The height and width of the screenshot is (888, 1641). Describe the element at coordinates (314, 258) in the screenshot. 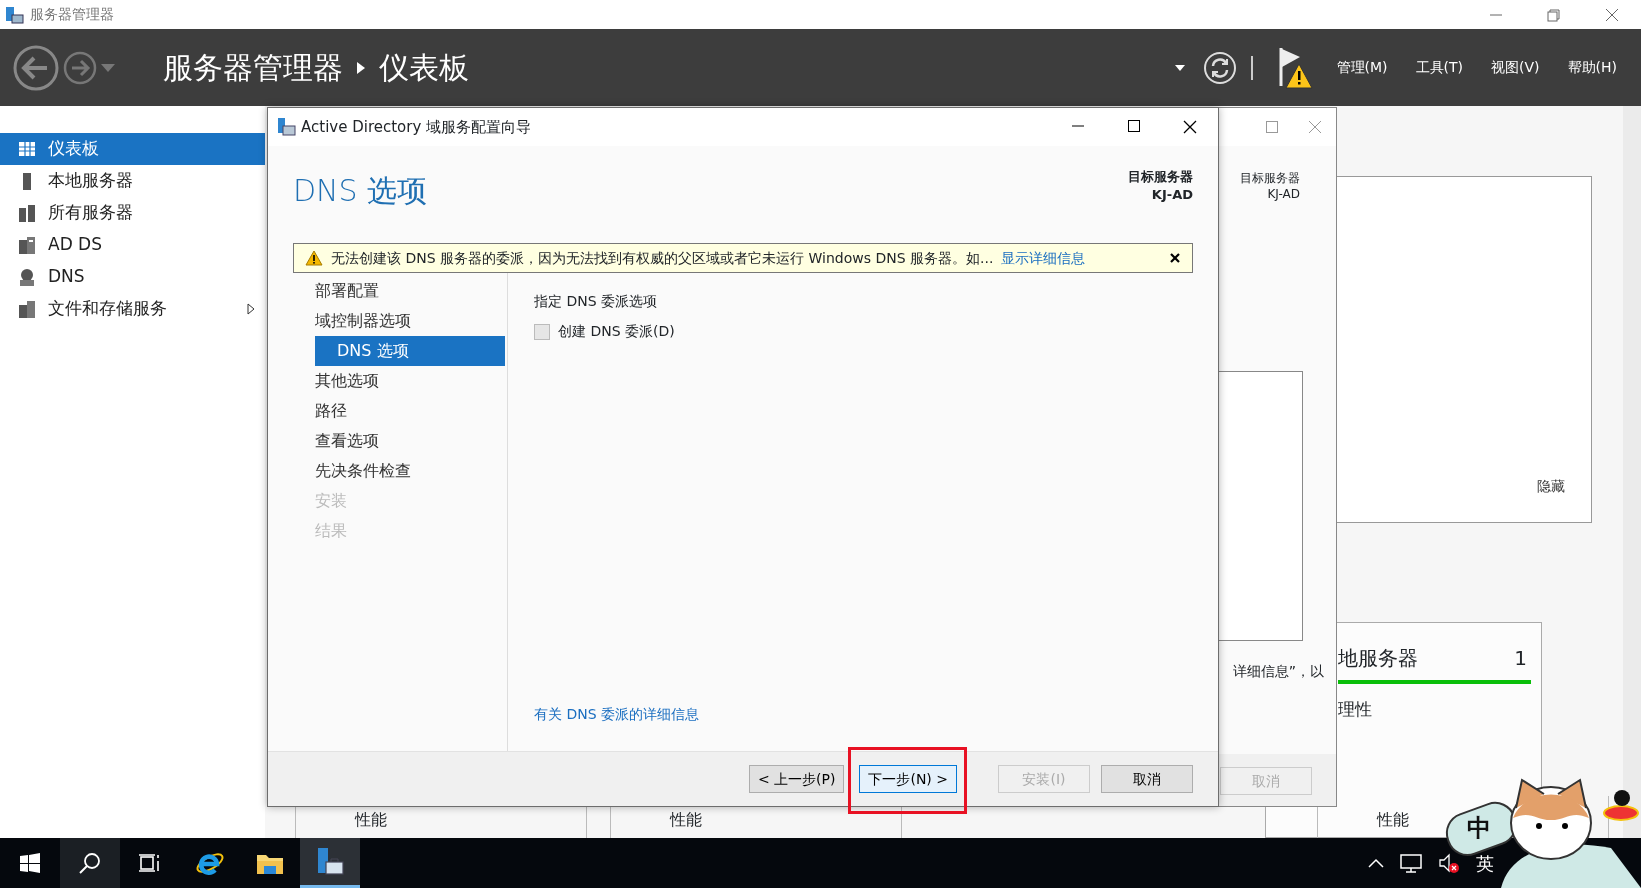

I see `warning-icon` at that location.